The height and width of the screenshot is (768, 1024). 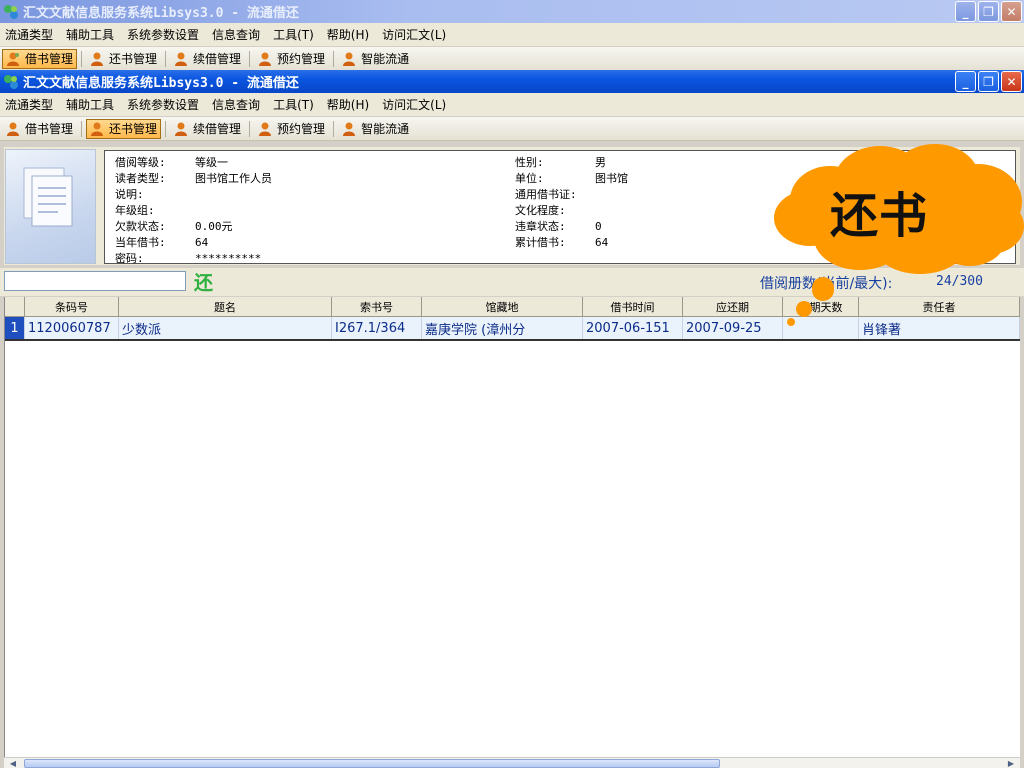 I want to click on back-return-button: 还书管理, so click(x=123, y=59).